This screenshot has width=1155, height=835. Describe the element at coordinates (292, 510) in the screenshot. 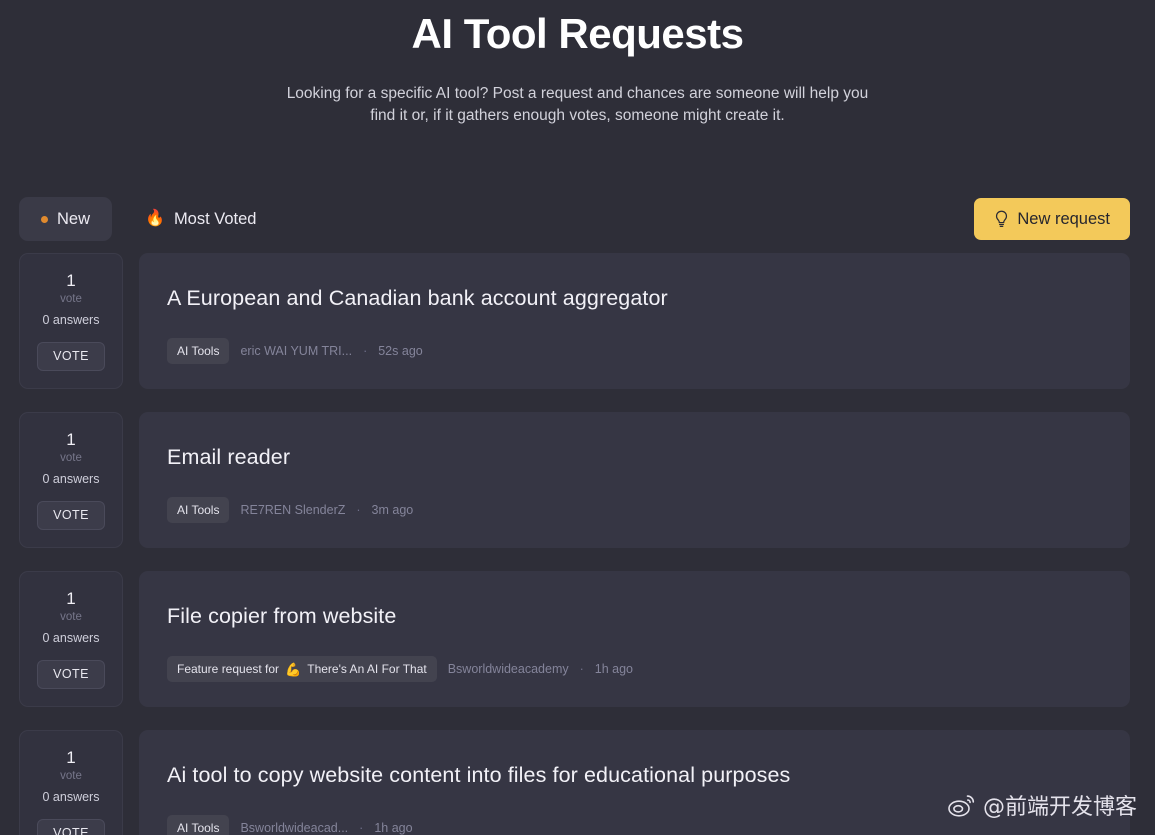

I see `request-author: RE7REN SlenderZ` at that location.